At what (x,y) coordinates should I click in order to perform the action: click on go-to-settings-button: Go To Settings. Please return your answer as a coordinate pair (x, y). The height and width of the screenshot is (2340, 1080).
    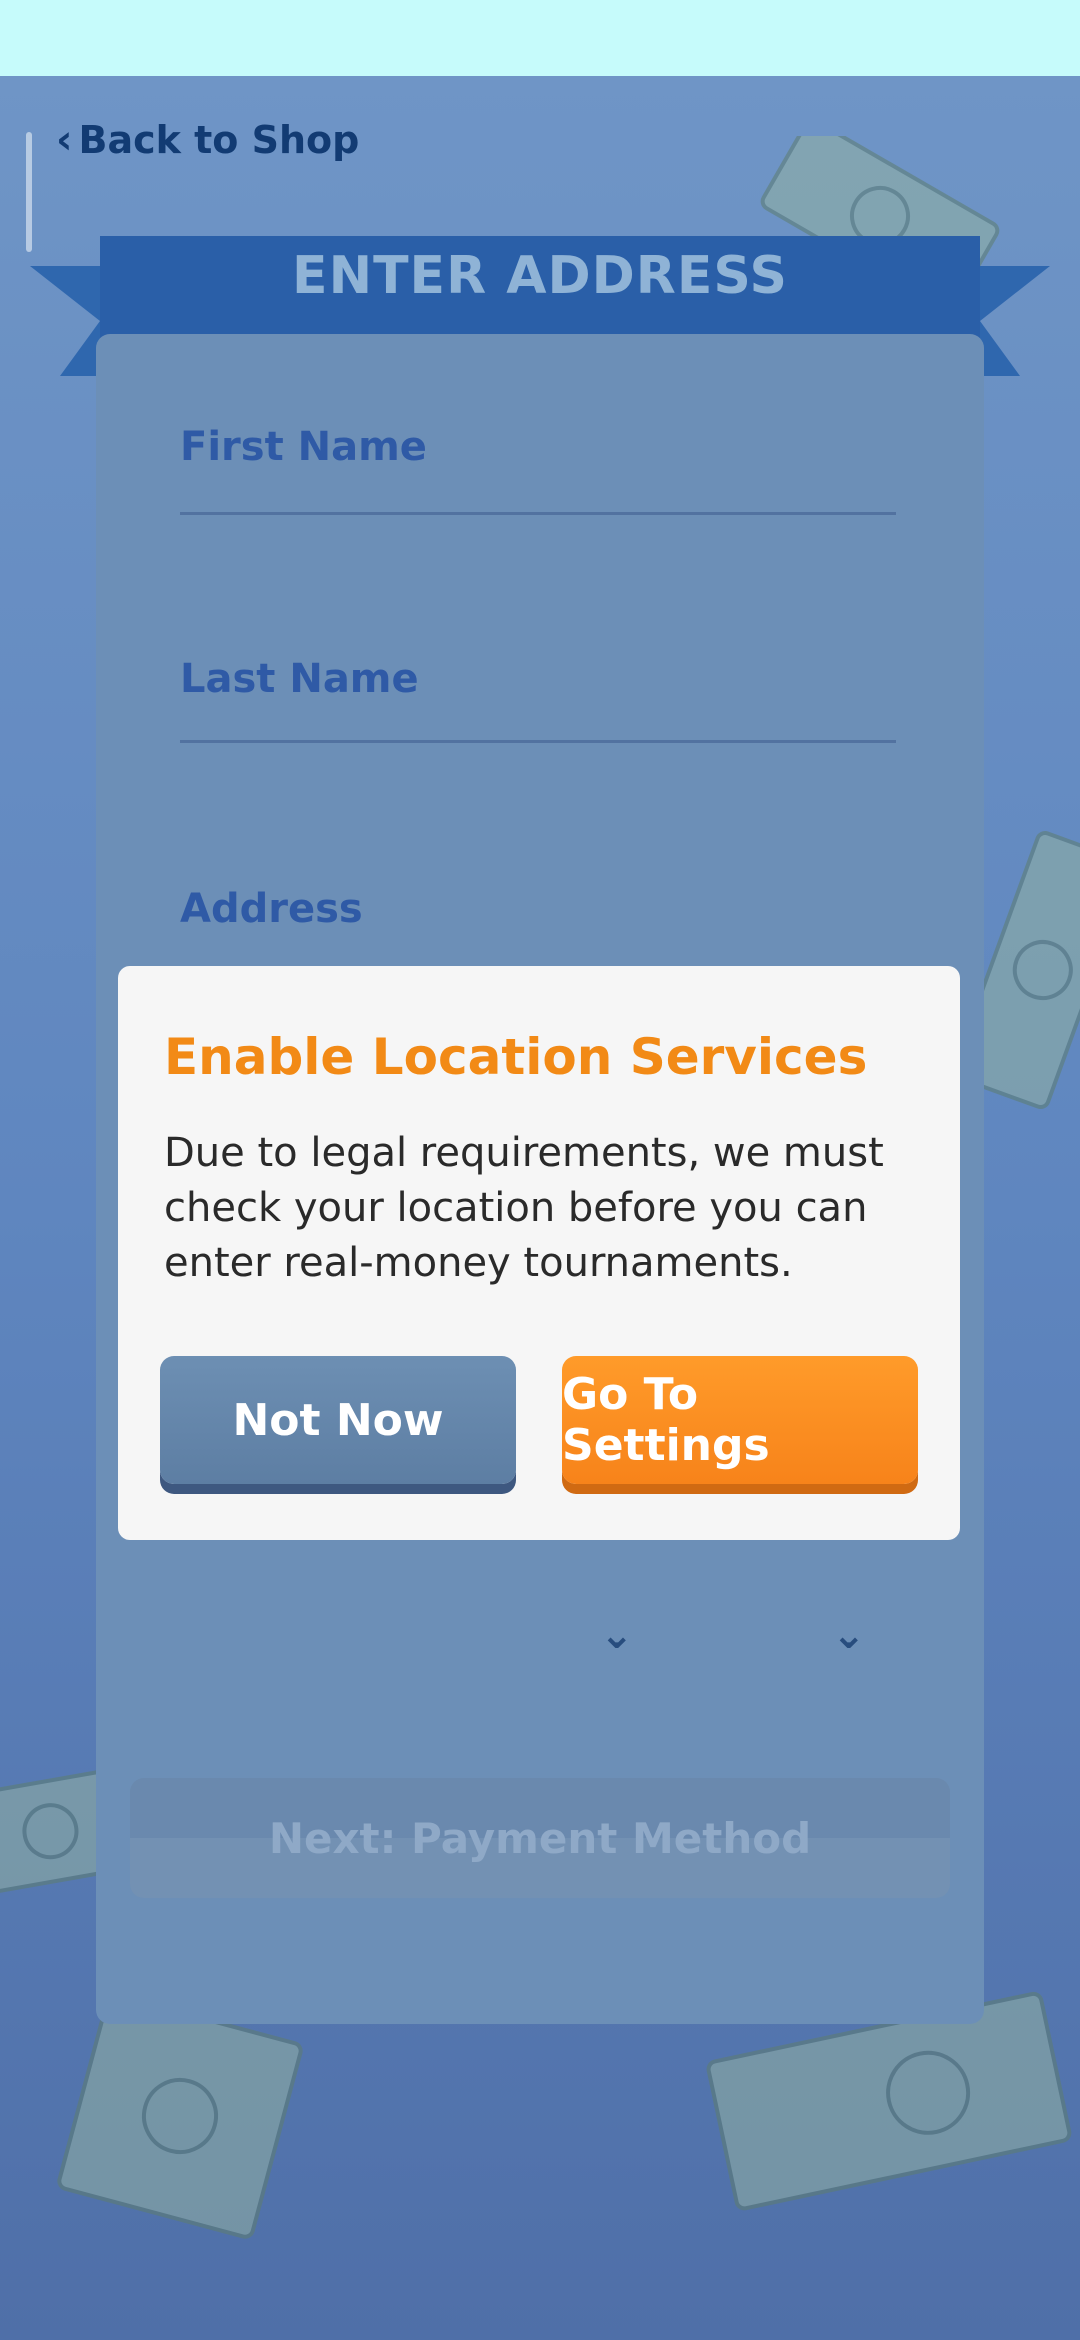
    Looking at the image, I should click on (740, 1420).